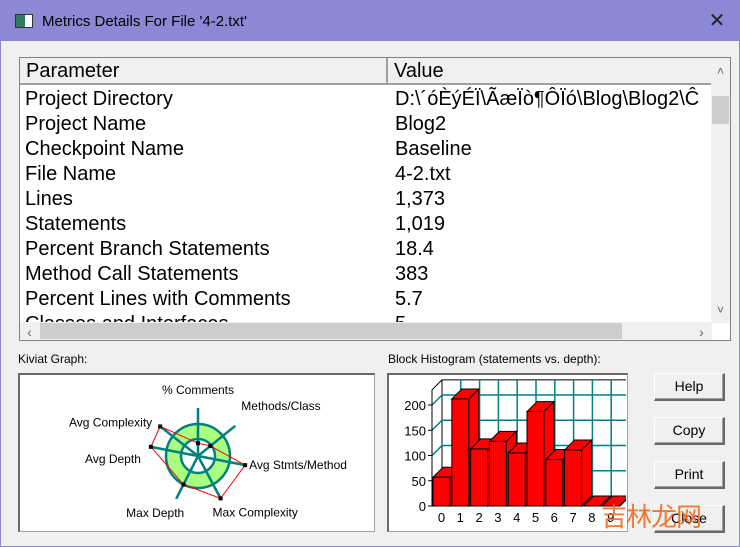 The image size is (740, 547). Describe the element at coordinates (366, 249) in the screenshot. I see `table-row: Percent Branch Statements 18.4` at that location.